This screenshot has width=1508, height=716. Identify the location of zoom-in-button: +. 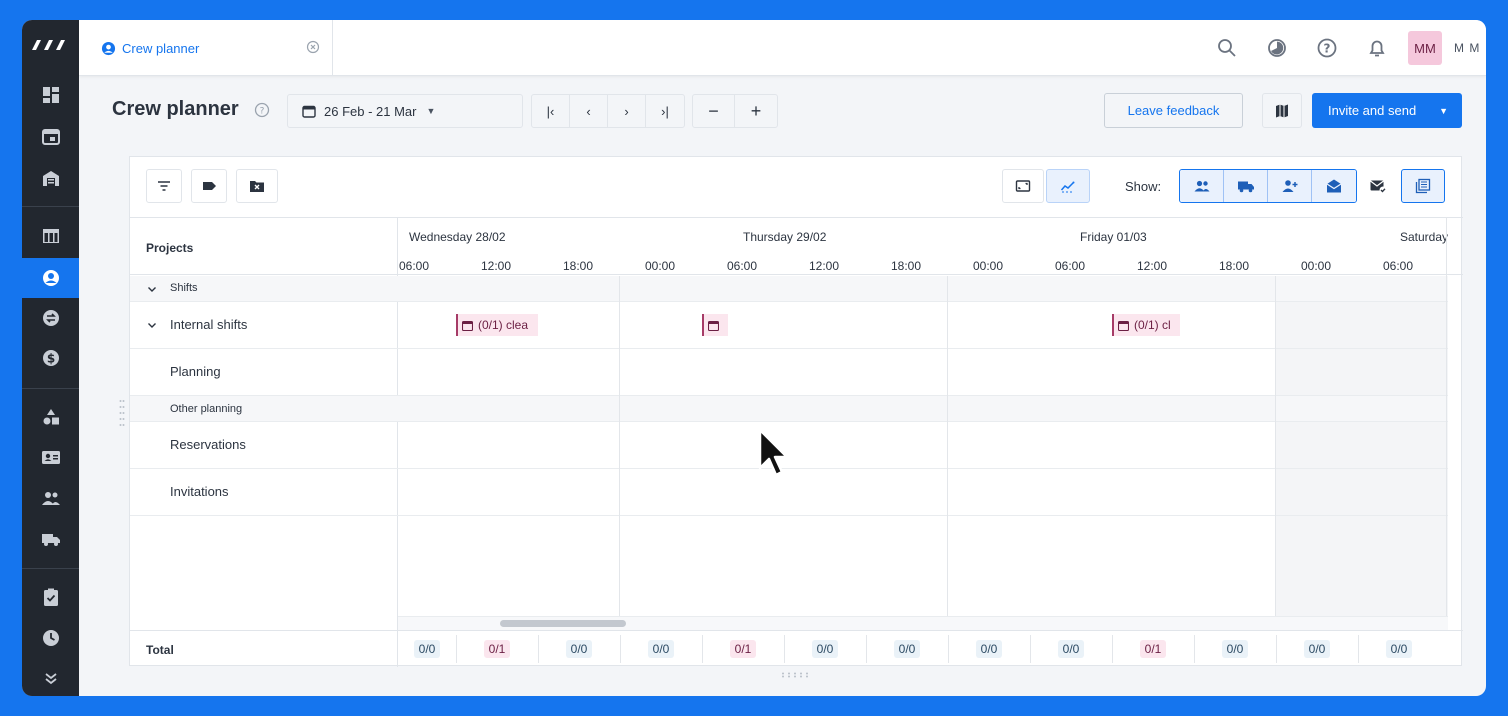
(756, 111).